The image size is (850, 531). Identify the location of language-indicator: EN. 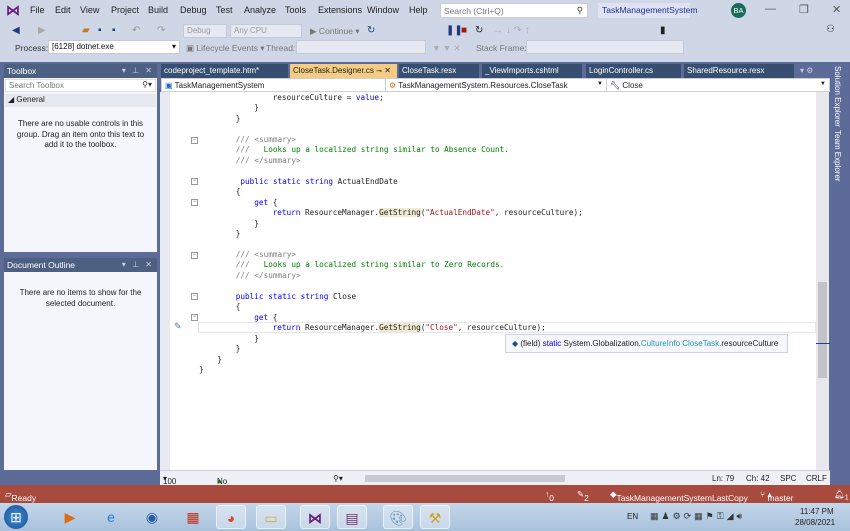
(632, 516).